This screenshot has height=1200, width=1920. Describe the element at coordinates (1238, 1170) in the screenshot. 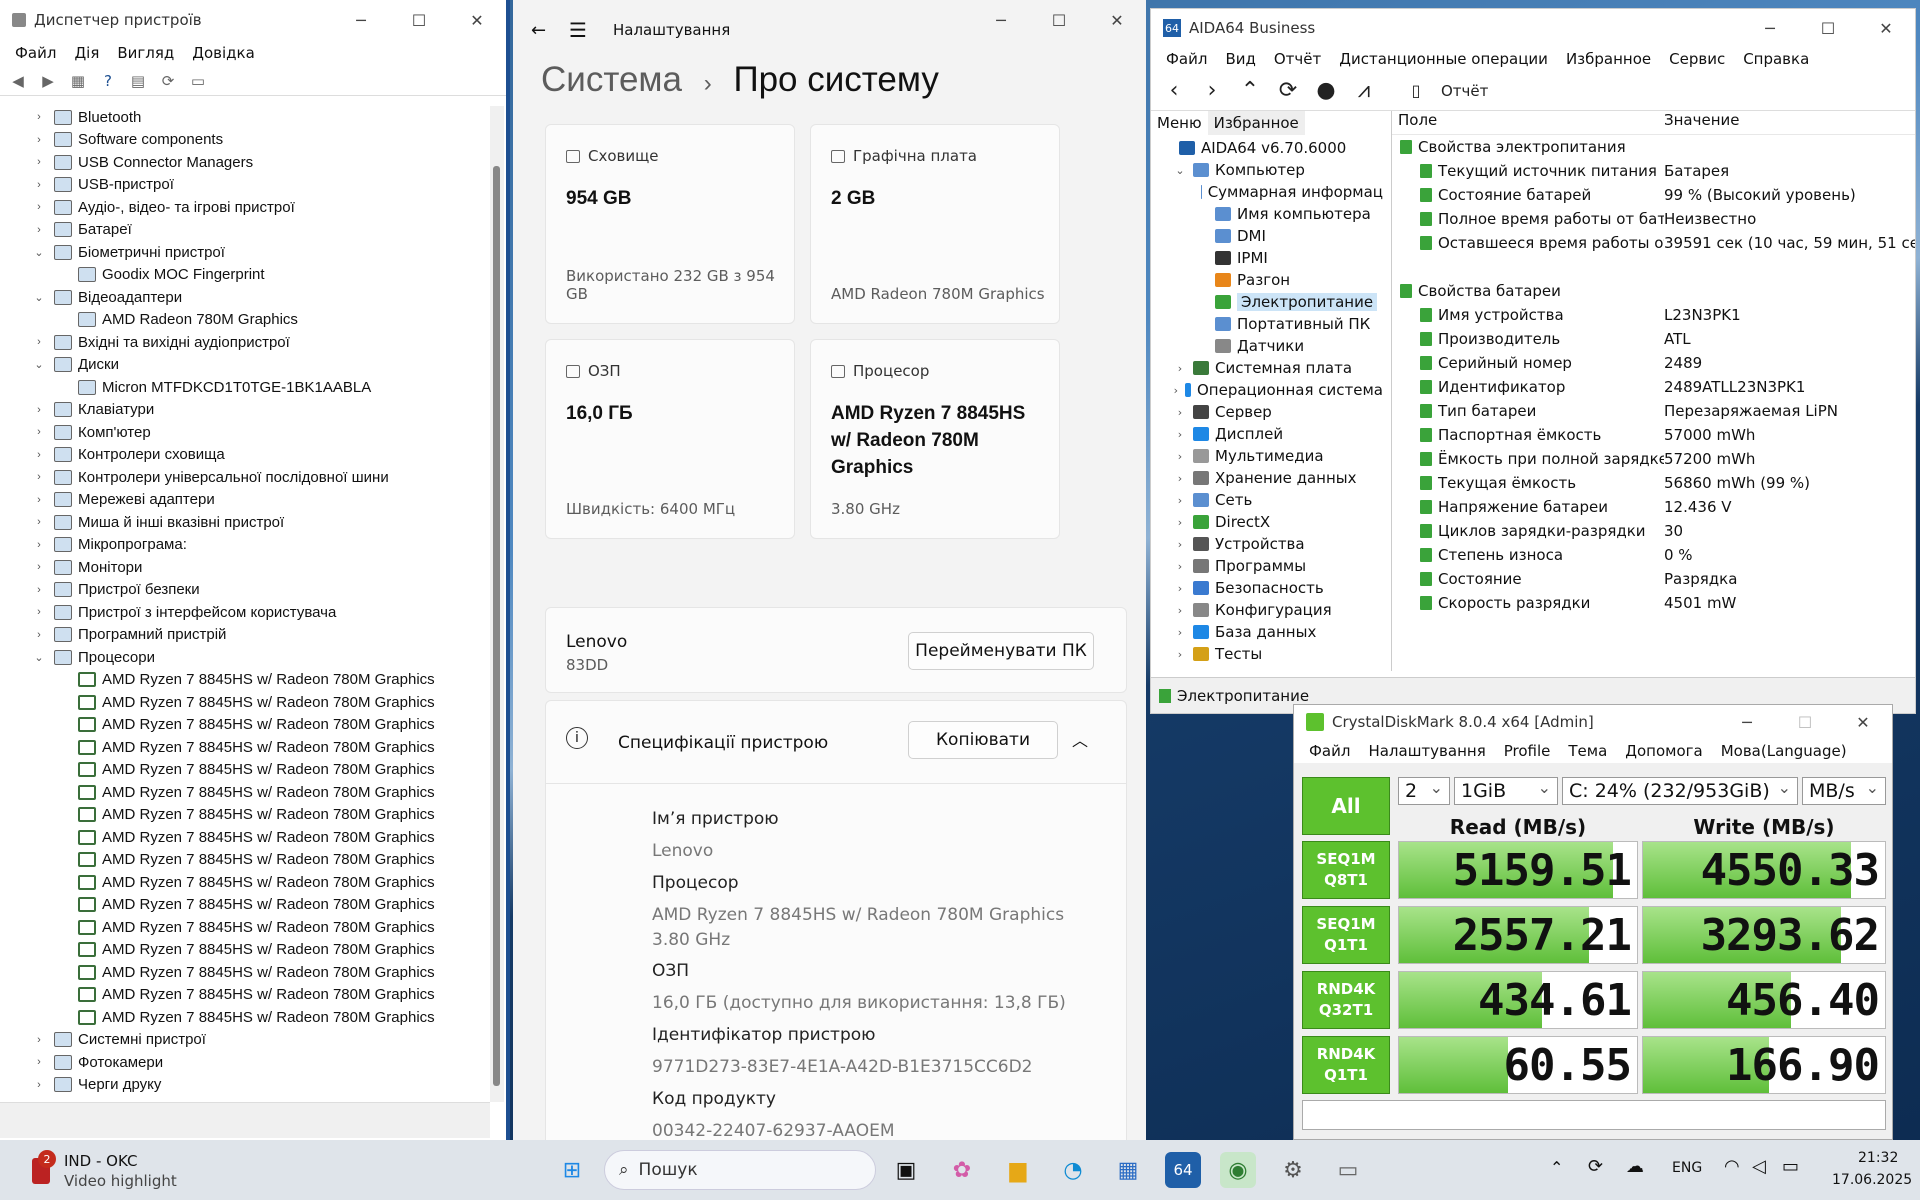

I see `crystaldiskmark-taskbar-icon: ◉` at that location.